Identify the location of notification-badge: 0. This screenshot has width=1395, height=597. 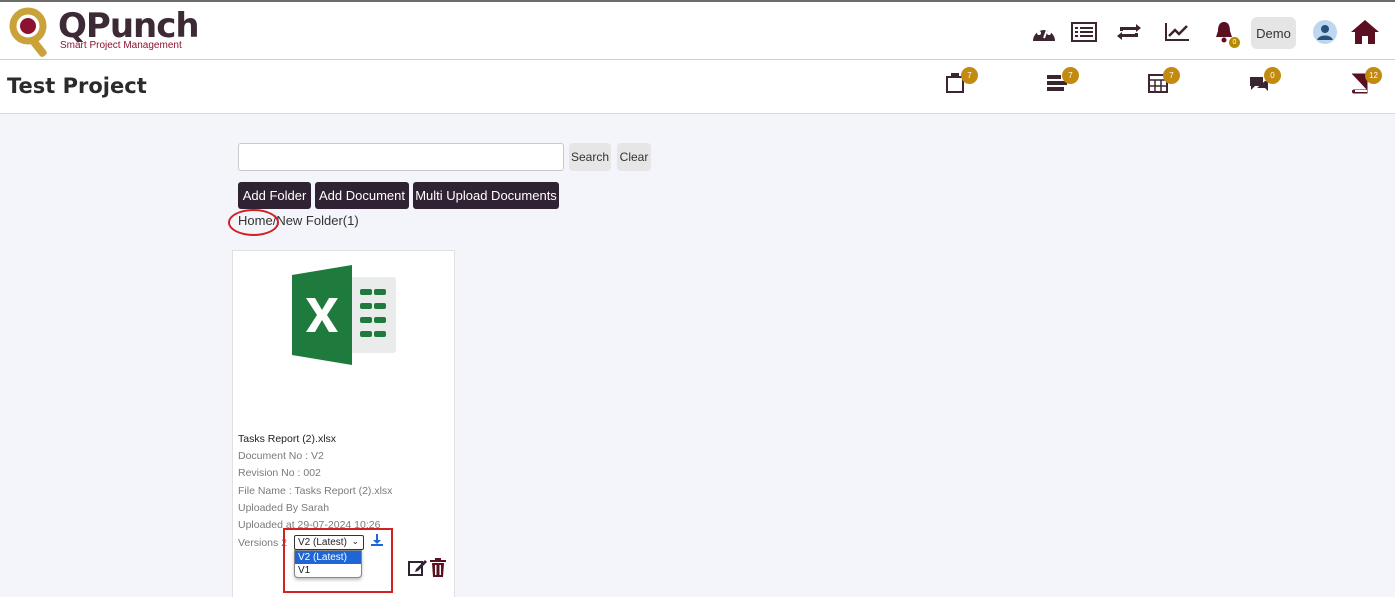
(1234, 42).